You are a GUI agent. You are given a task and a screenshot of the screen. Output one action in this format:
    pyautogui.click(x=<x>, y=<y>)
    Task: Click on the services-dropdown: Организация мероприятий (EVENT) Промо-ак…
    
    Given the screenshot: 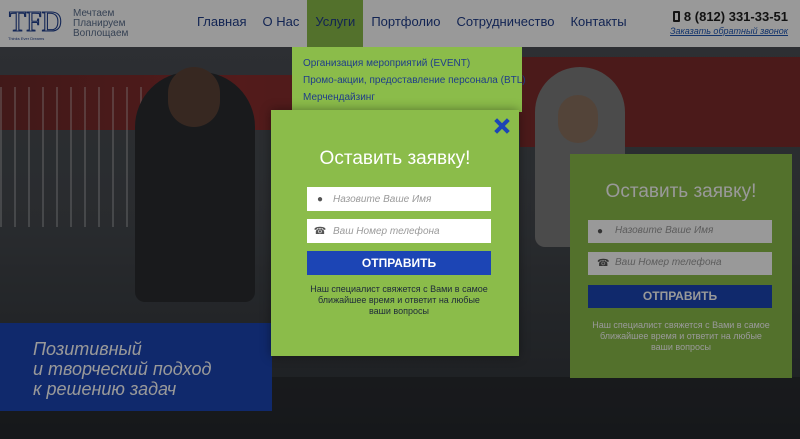 What is the action you would take?
    pyautogui.click(x=409, y=79)
    